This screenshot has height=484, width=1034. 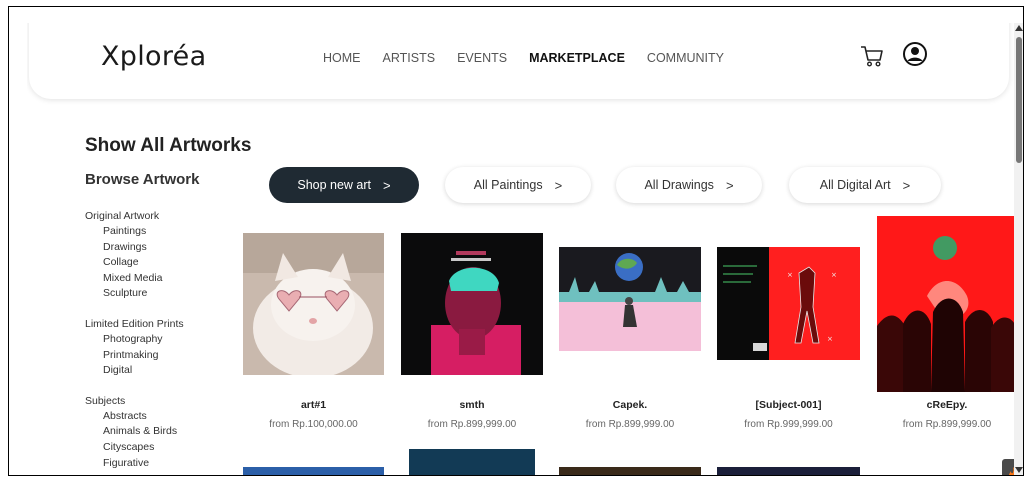 I want to click on sidebar-item-abstracts: Abstracts, so click(x=170, y=417).